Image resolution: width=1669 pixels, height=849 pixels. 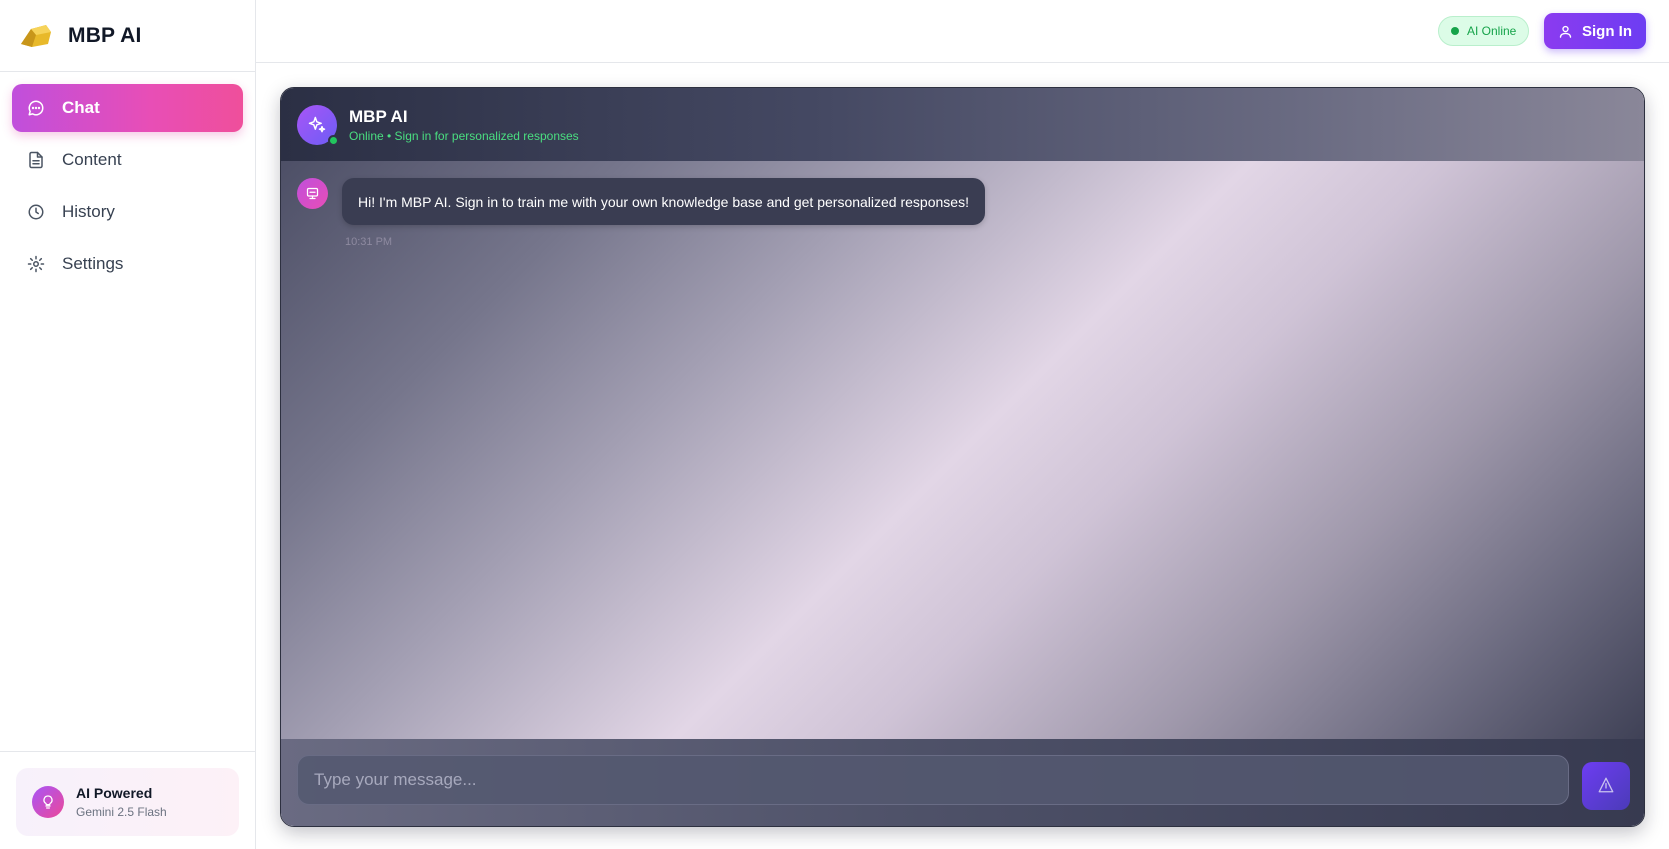 I want to click on message-timestamp: 10:31 PM, so click(x=369, y=242).